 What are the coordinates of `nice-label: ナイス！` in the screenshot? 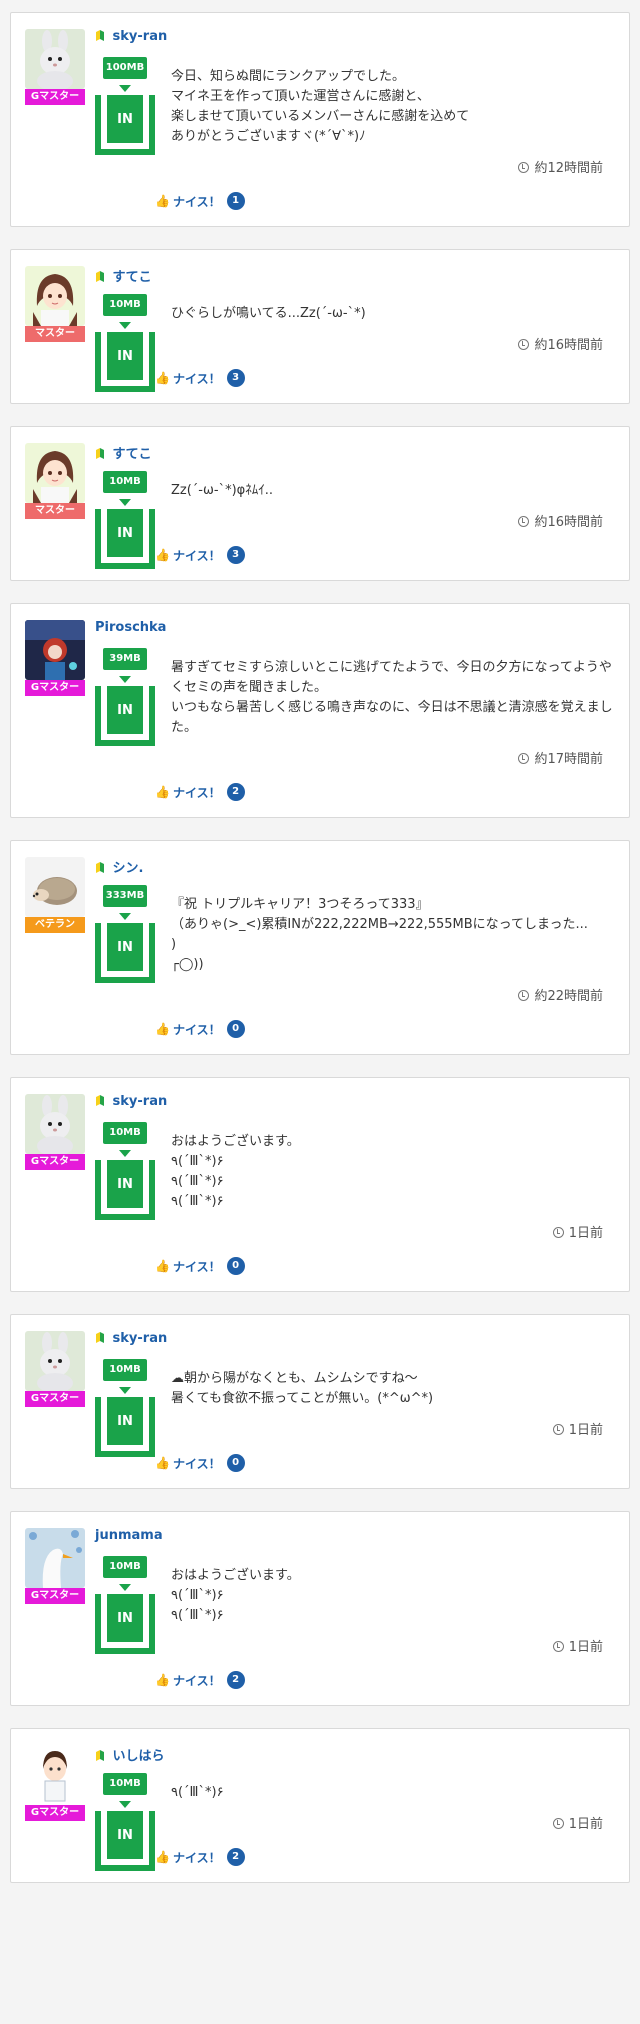 It's located at (196, 792).